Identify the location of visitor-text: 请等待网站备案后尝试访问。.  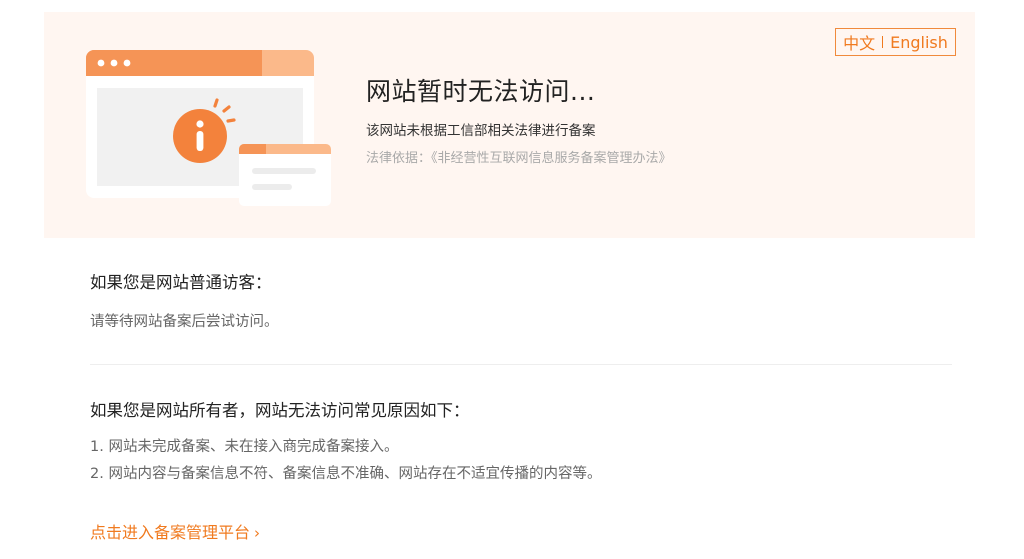
(184, 322).